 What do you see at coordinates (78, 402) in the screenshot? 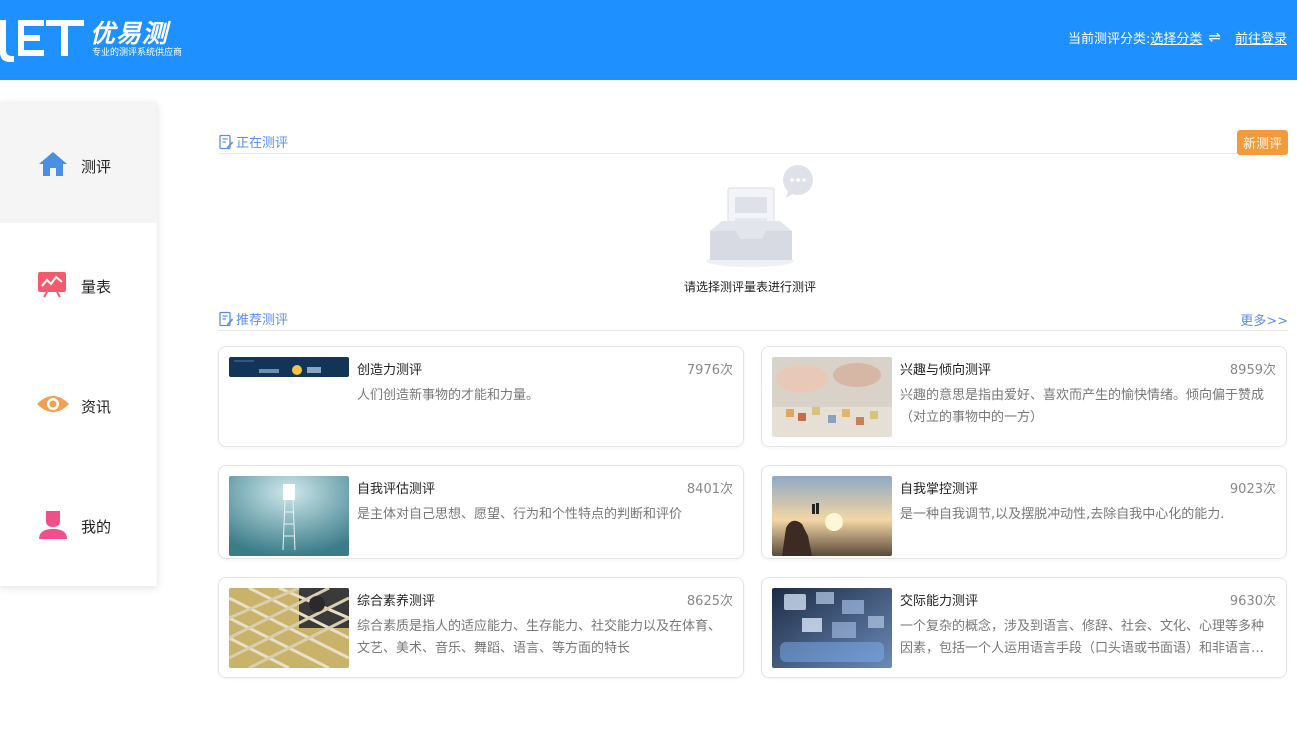
I see `sidebar-item-news: 资讯` at bounding box center [78, 402].